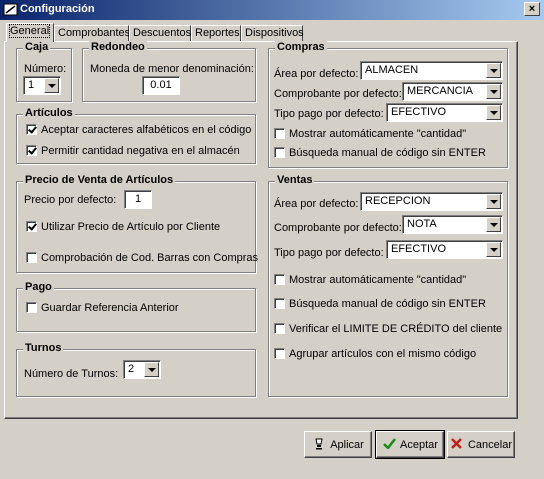  What do you see at coordinates (370, 134) in the screenshot?
I see `compras-mostrar-cantidad-checkbox: Mostrar automáticamente "cantidad"` at bounding box center [370, 134].